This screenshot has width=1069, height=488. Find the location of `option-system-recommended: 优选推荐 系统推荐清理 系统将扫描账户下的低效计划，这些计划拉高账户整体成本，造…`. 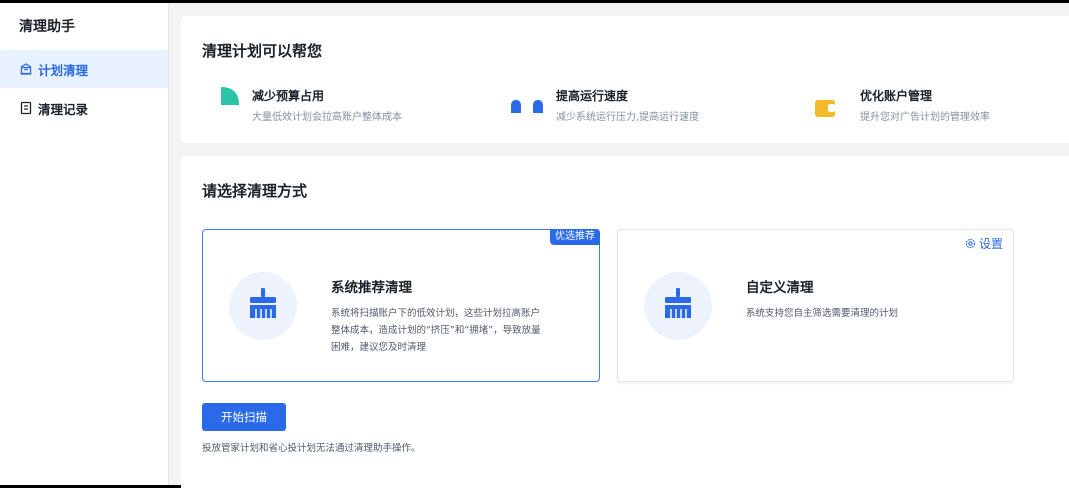

option-system-recommended: 优选推荐 系统推荐清理 系统将扫描账户下的低效计划，这些计划拉高账户整体成本，造… is located at coordinates (401, 305).